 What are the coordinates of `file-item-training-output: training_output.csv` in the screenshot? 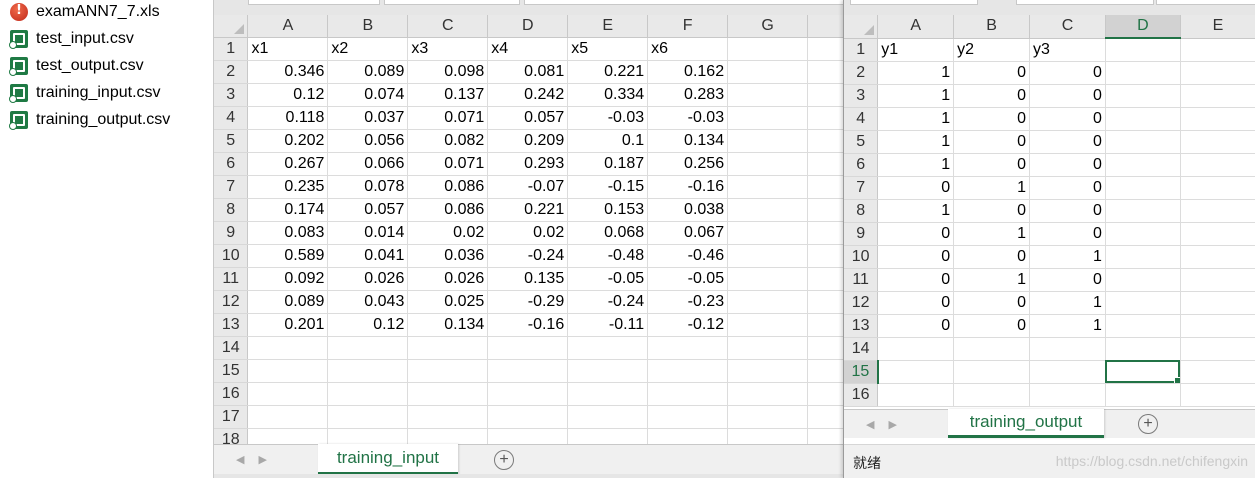 It's located at (89, 120).